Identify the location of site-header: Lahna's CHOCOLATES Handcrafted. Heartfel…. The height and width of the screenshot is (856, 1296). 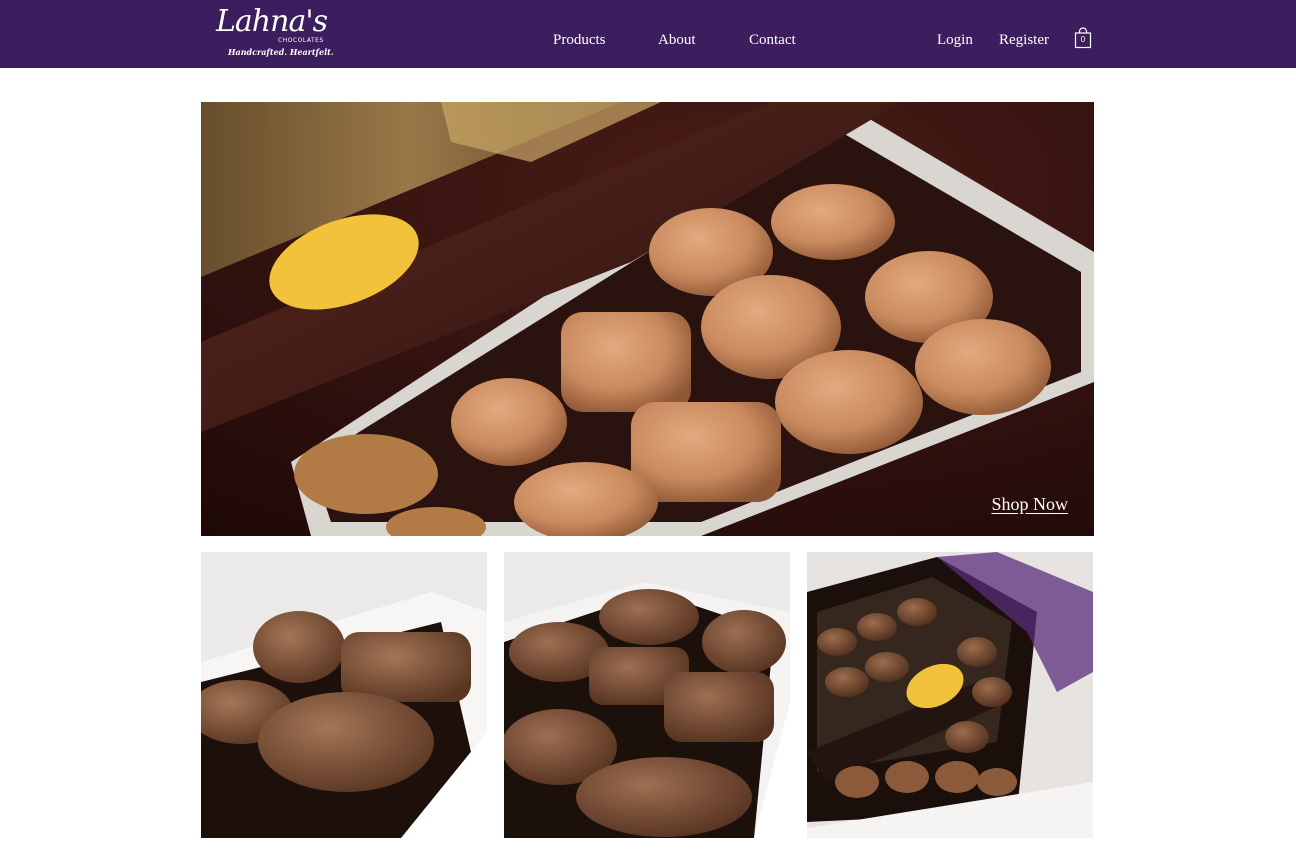
(648, 34).